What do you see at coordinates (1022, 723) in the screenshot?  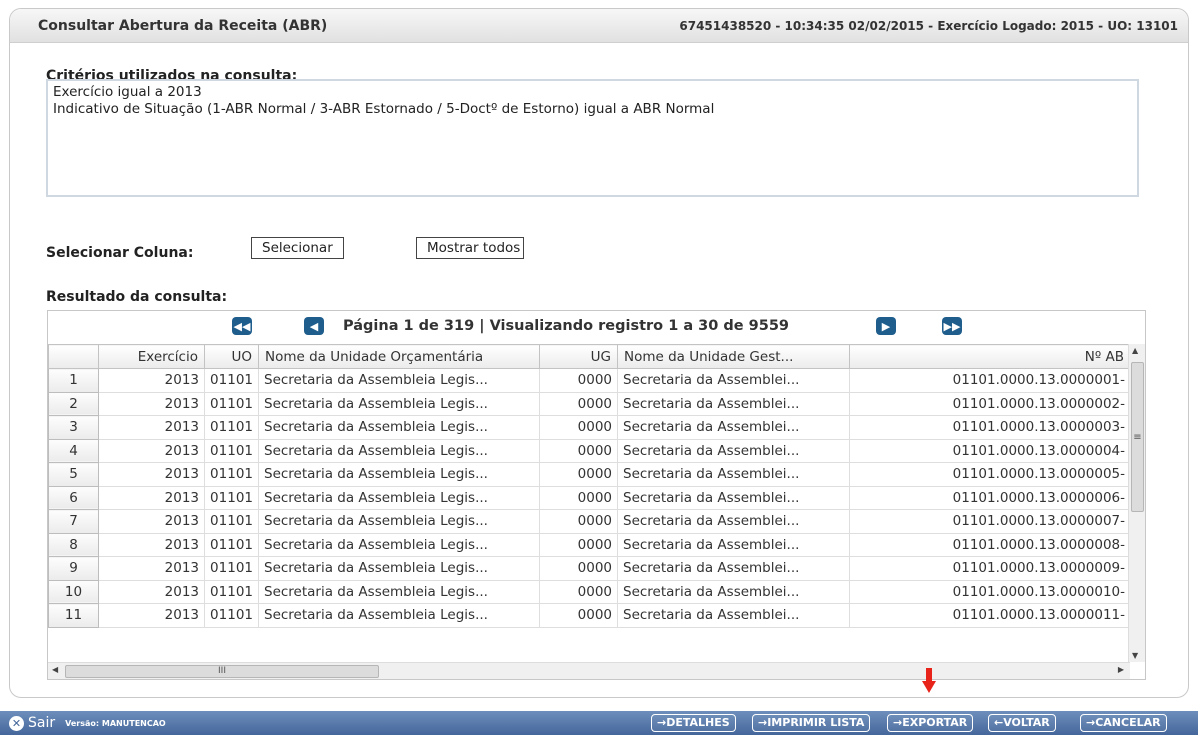 I see `voltar-button: ←VOLTAR` at bounding box center [1022, 723].